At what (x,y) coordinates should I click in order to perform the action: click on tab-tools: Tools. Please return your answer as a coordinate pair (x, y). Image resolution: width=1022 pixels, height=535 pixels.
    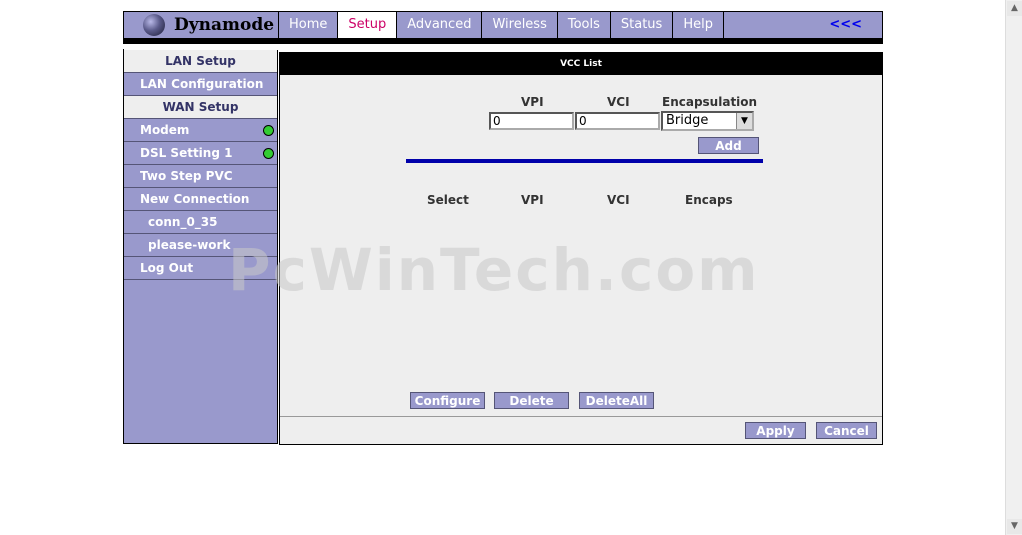
    Looking at the image, I should click on (584, 25).